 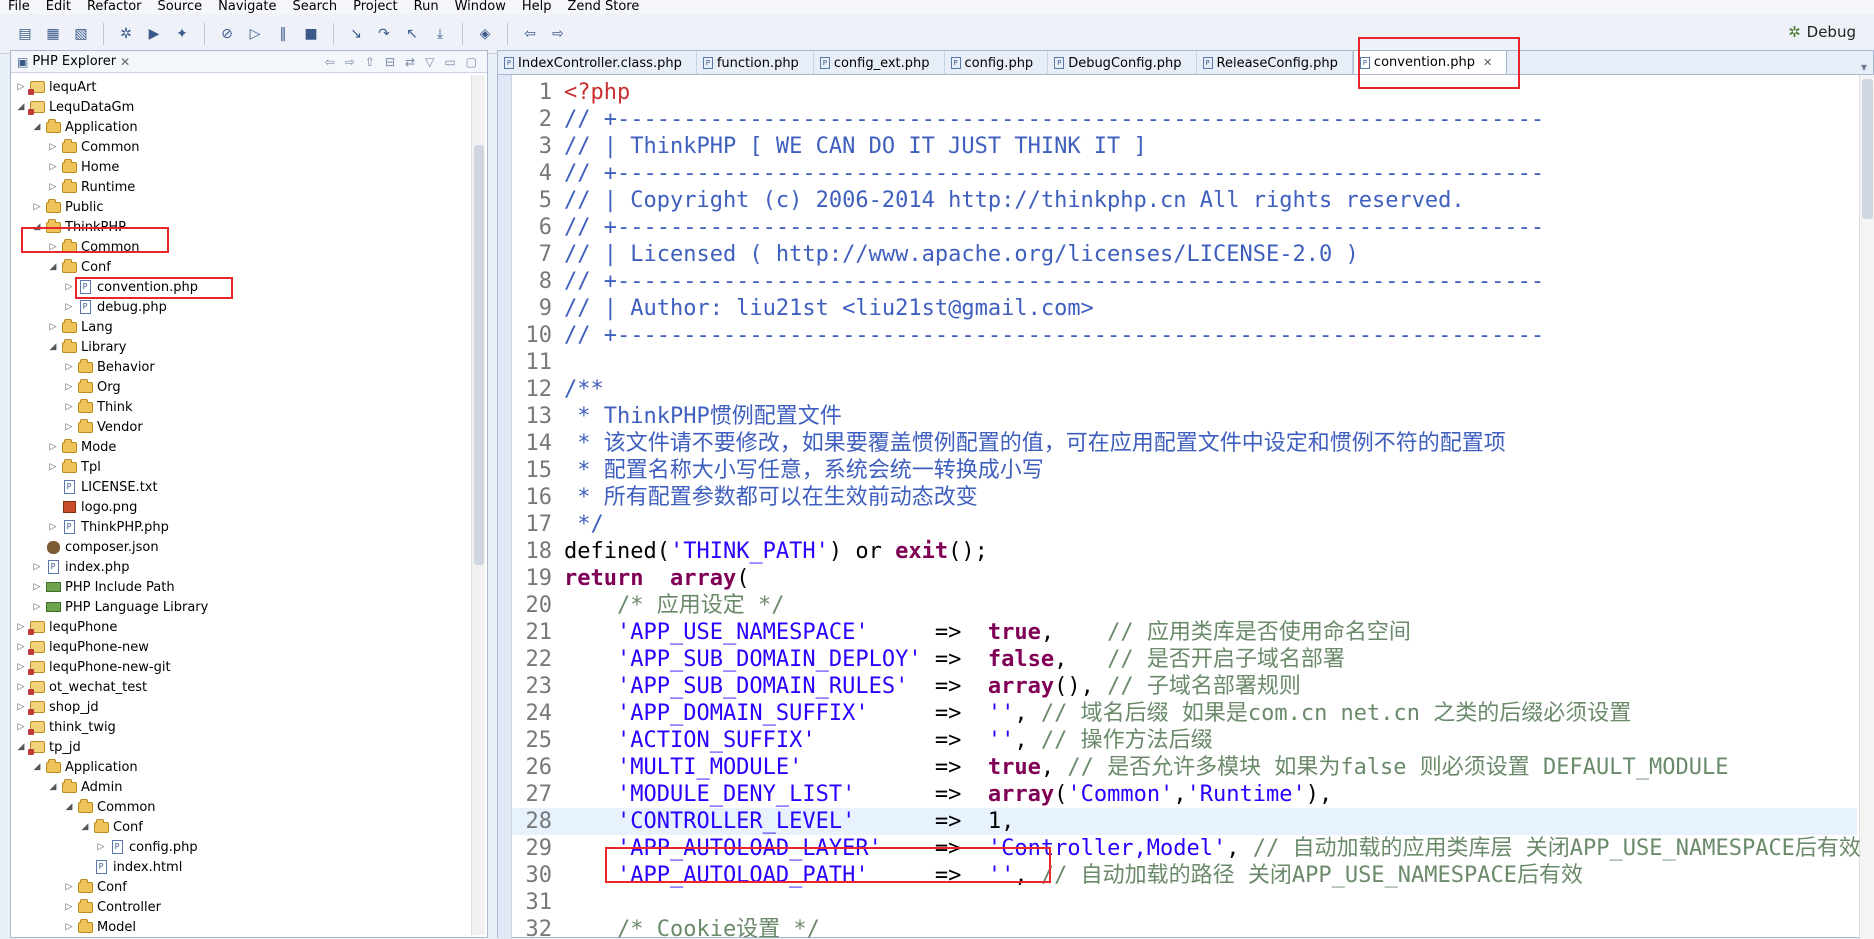 What do you see at coordinates (249, 927) in the screenshot?
I see `tree-item: ▷ Model` at bounding box center [249, 927].